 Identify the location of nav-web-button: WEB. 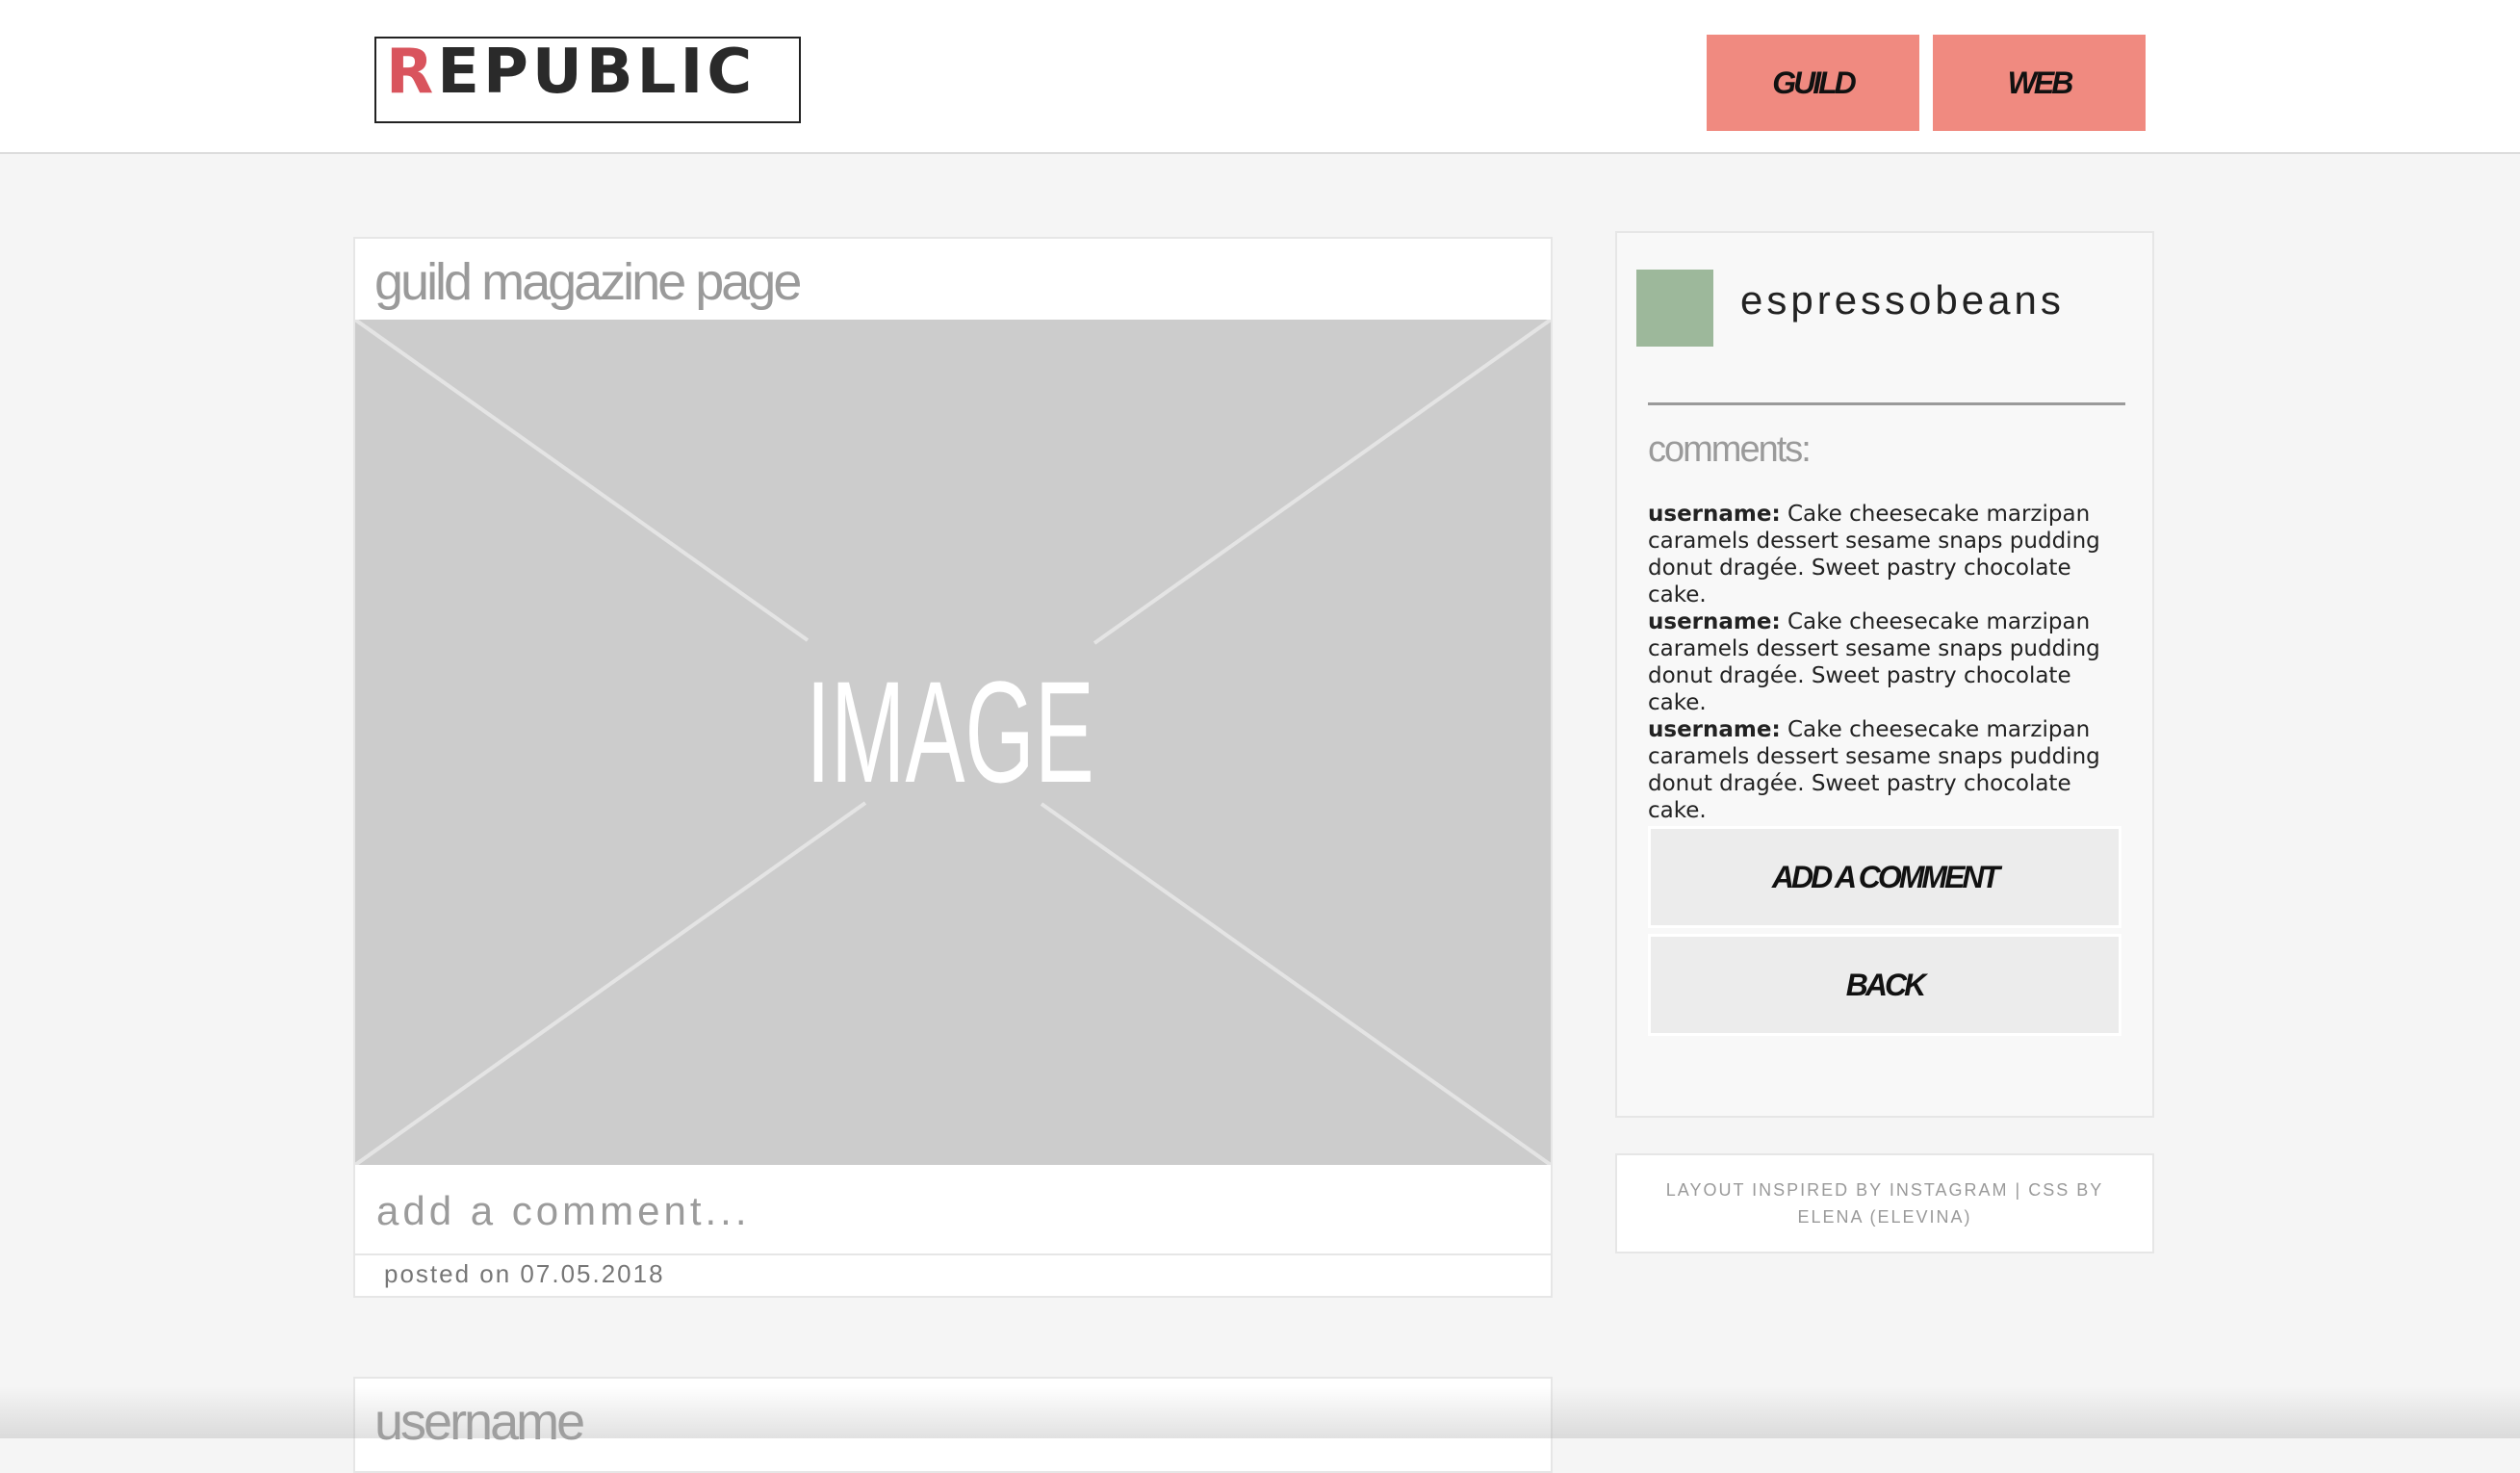
(2039, 83).